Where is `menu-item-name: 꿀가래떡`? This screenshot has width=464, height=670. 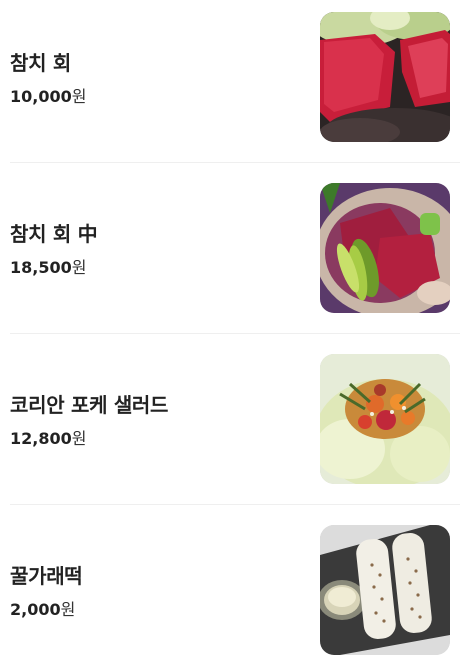 menu-item-name: 꿀가래떡 is located at coordinates (46, 576).